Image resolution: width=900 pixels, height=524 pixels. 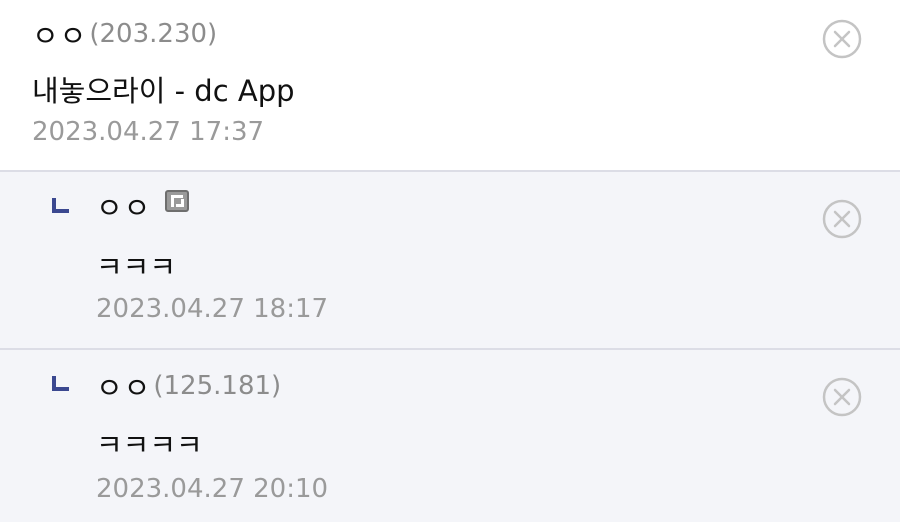 I want to click on author-ip: (125.181), so click(x=217, y=386).